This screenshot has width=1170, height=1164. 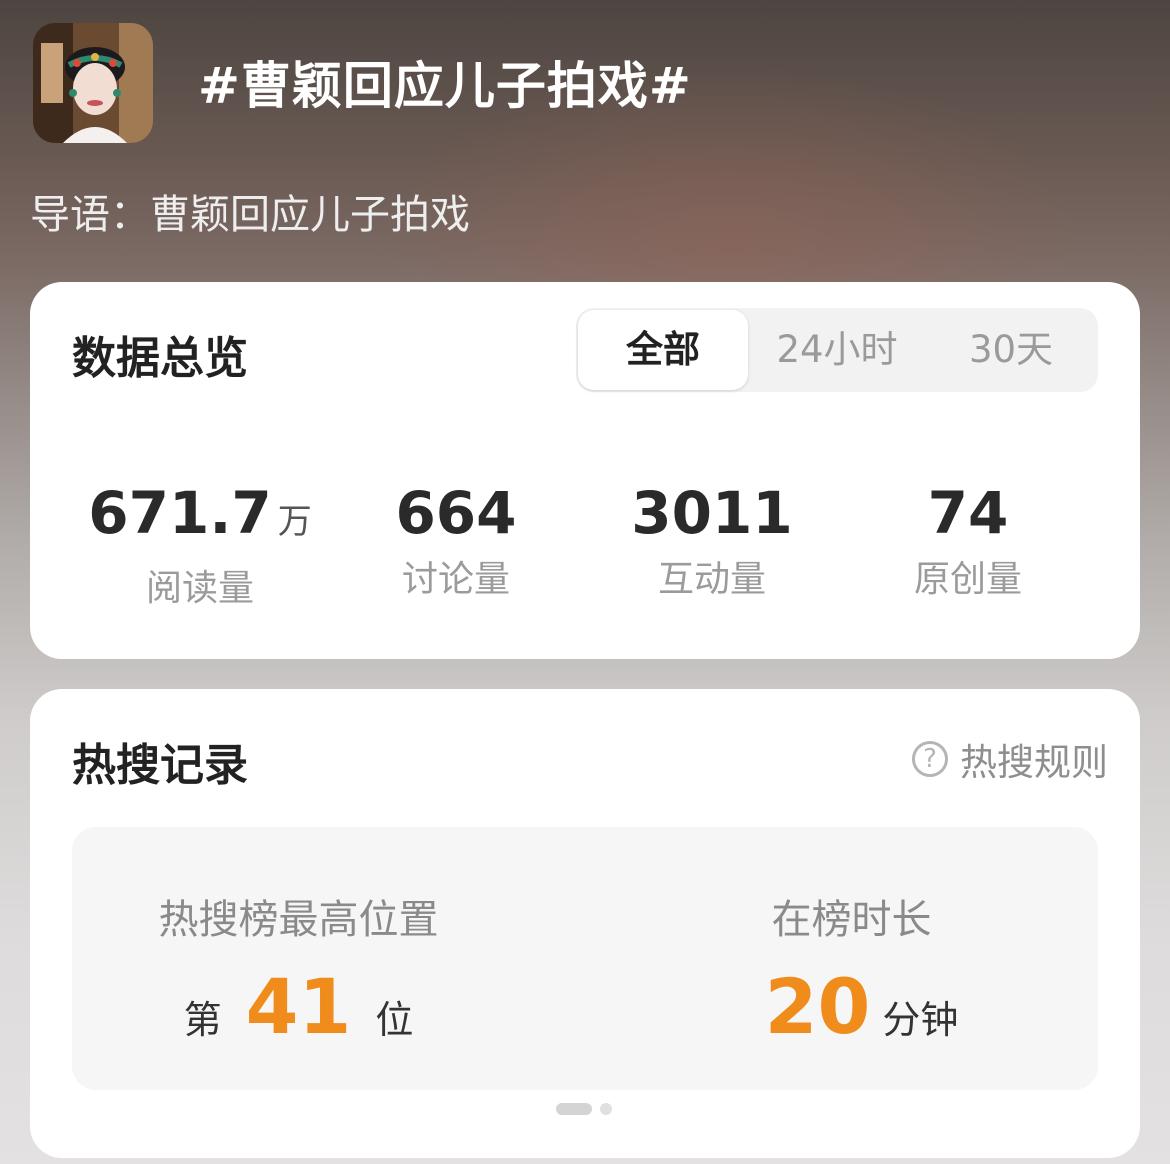 I want to click on peak-position-value: 第 41 位, so click(x=298, y=1007).